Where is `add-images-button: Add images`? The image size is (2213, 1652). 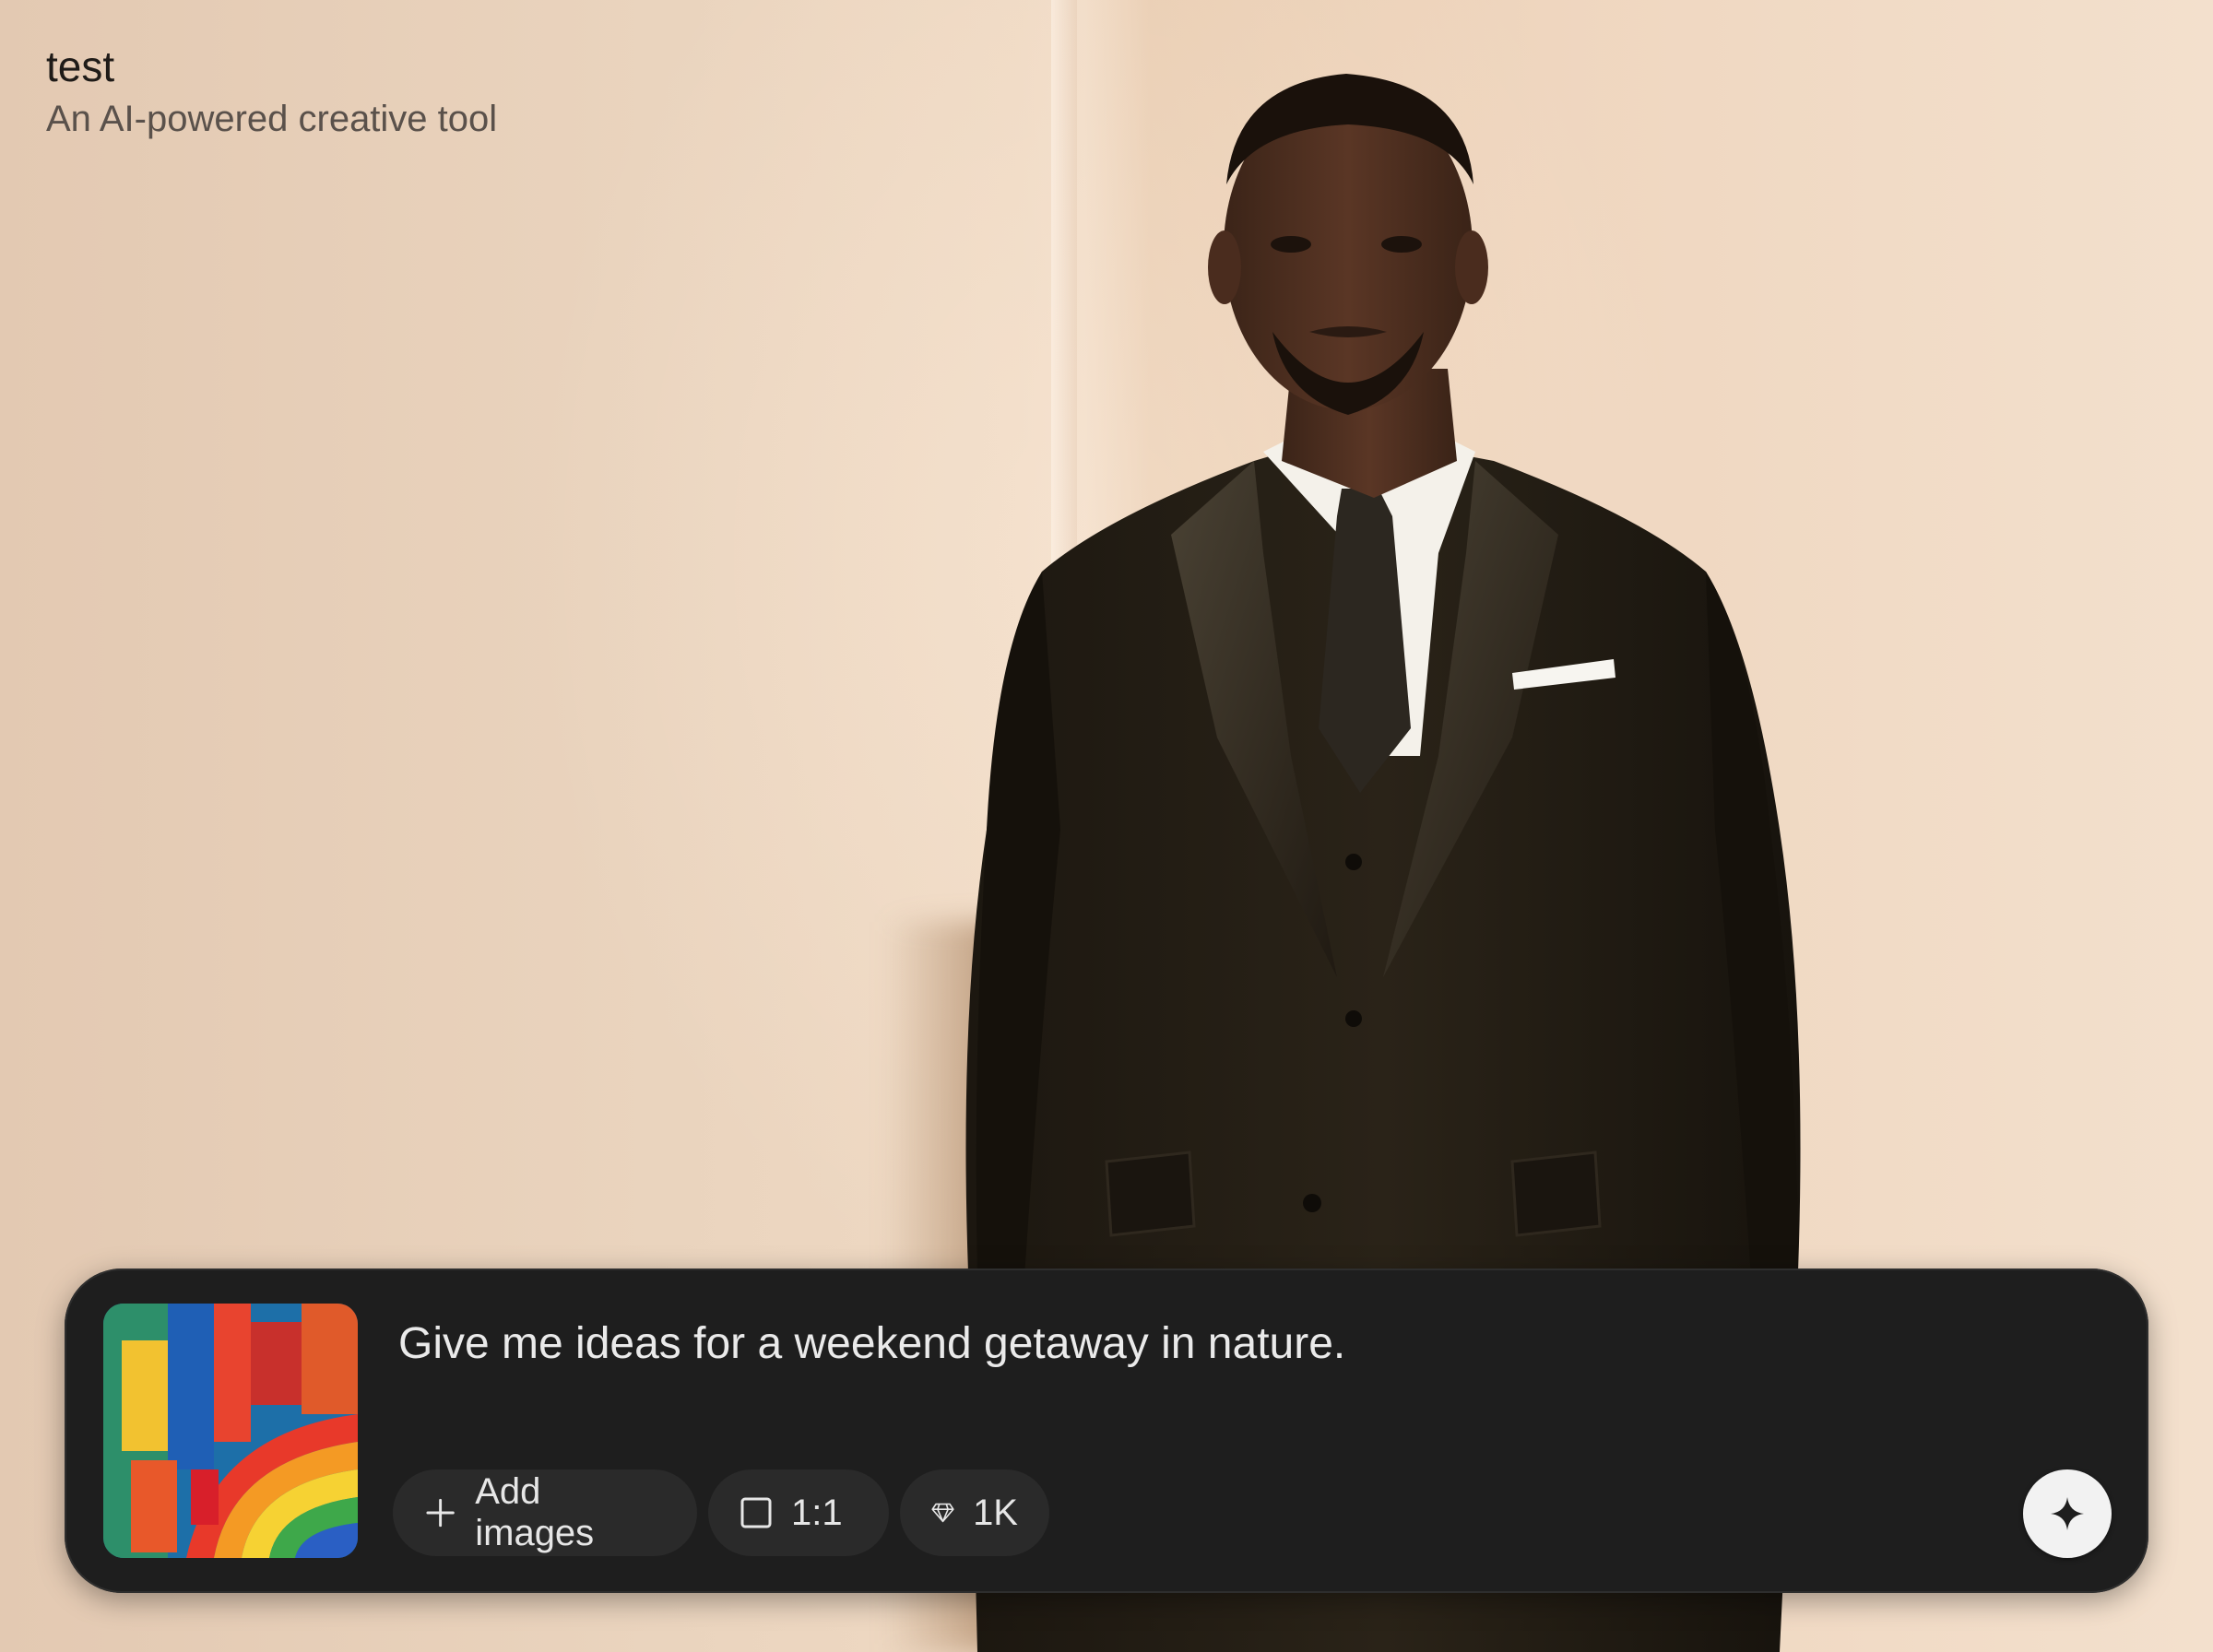 add-images-button: Add images is located at coordinates (545, 1512).